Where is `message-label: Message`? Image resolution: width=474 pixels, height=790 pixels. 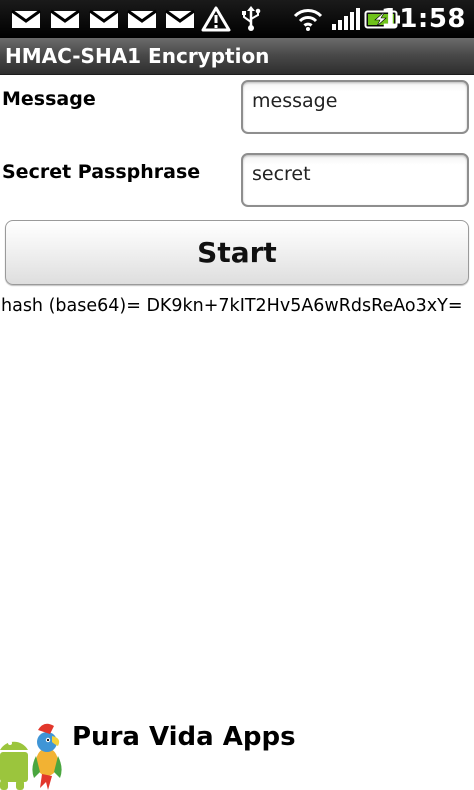
message-label: Message is located at coordinates (49, 99).